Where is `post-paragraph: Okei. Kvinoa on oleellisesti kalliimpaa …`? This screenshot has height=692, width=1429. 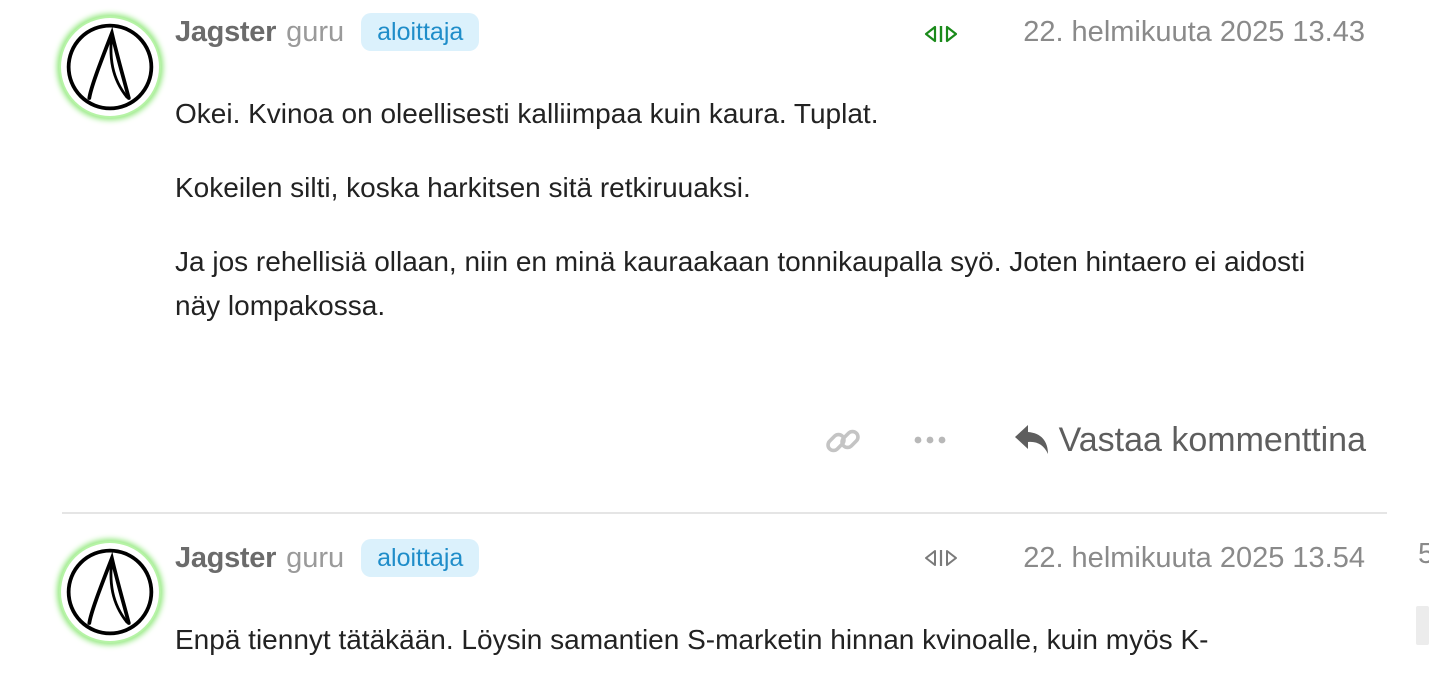
post-paragraph: Okei. Kvinoa on oleellisesti kalliimpaa … is located at coordinates (527, 113).